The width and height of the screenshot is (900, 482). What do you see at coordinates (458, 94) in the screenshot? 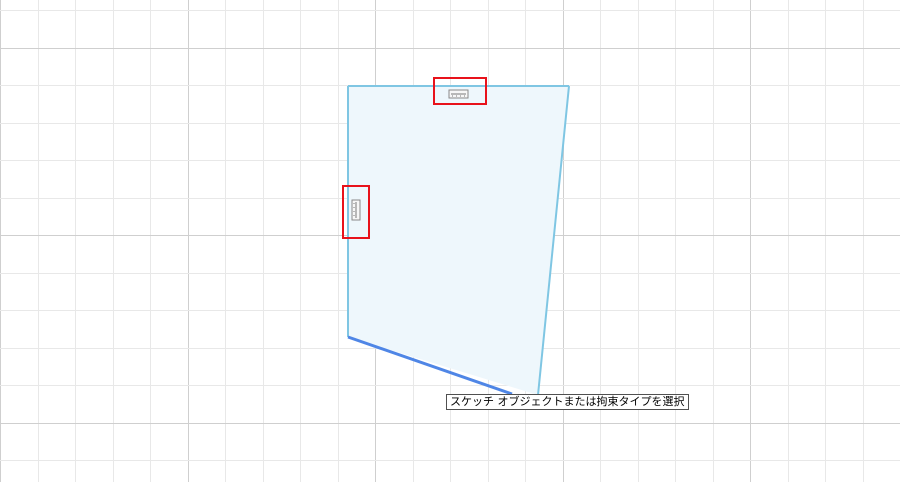
I see `horizontal-constraint-icon` at bounding box center [458, 94].